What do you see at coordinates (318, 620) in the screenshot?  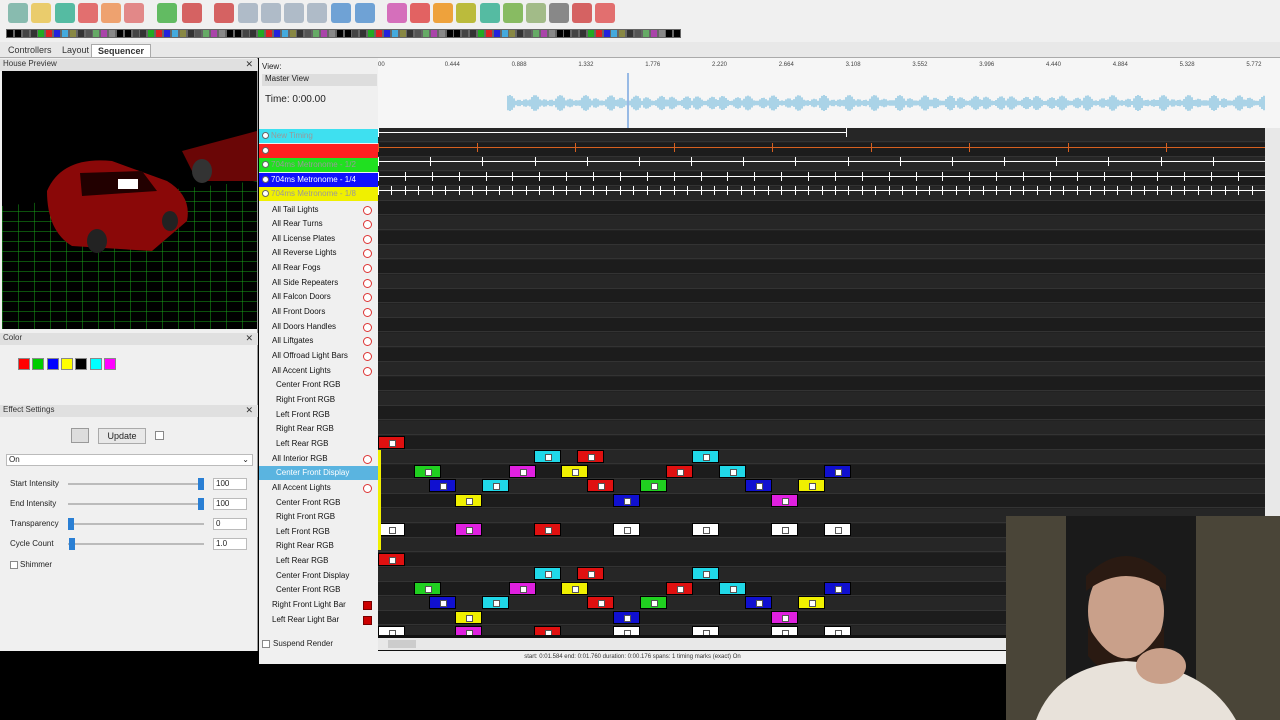 I see `model-track-label: Left Rear Light Bar` at bounding box center [318, 620].